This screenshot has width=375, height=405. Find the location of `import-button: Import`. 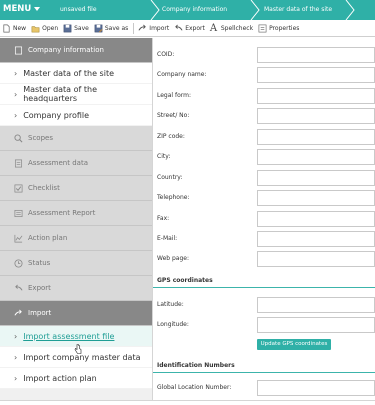

import-button: Import is located at coordinates (153, 28).